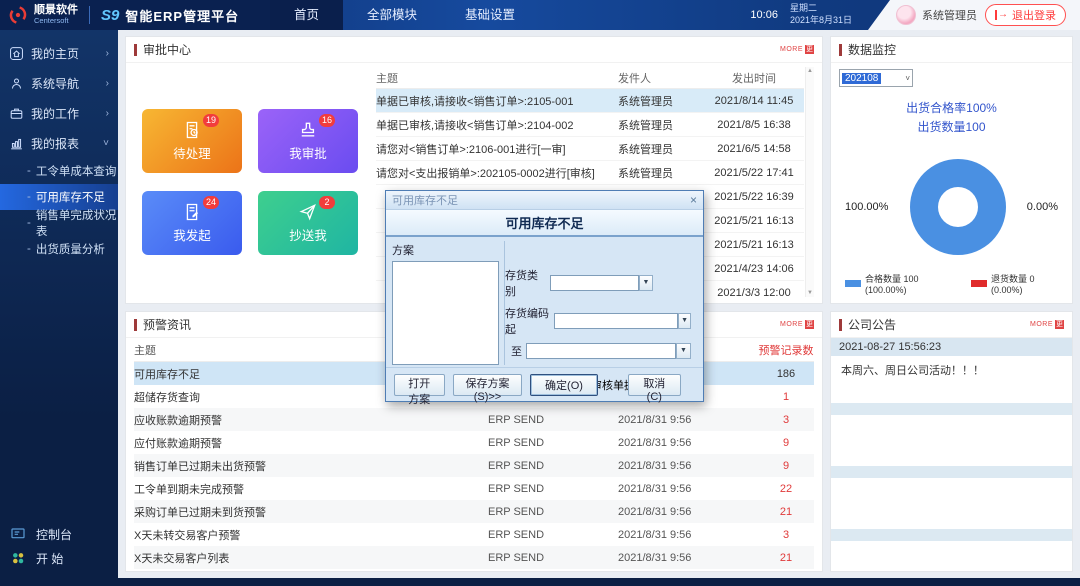 The width and height of the screenshot is (1080, 586). I want to click on clock-time: 10:06, so click(764, 15).